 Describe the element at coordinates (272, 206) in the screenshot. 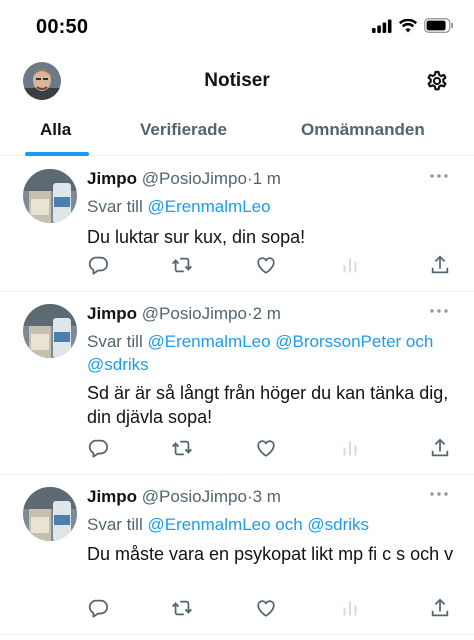

I see `reply-context: Svar till @ErenmalmLeo` at that location.